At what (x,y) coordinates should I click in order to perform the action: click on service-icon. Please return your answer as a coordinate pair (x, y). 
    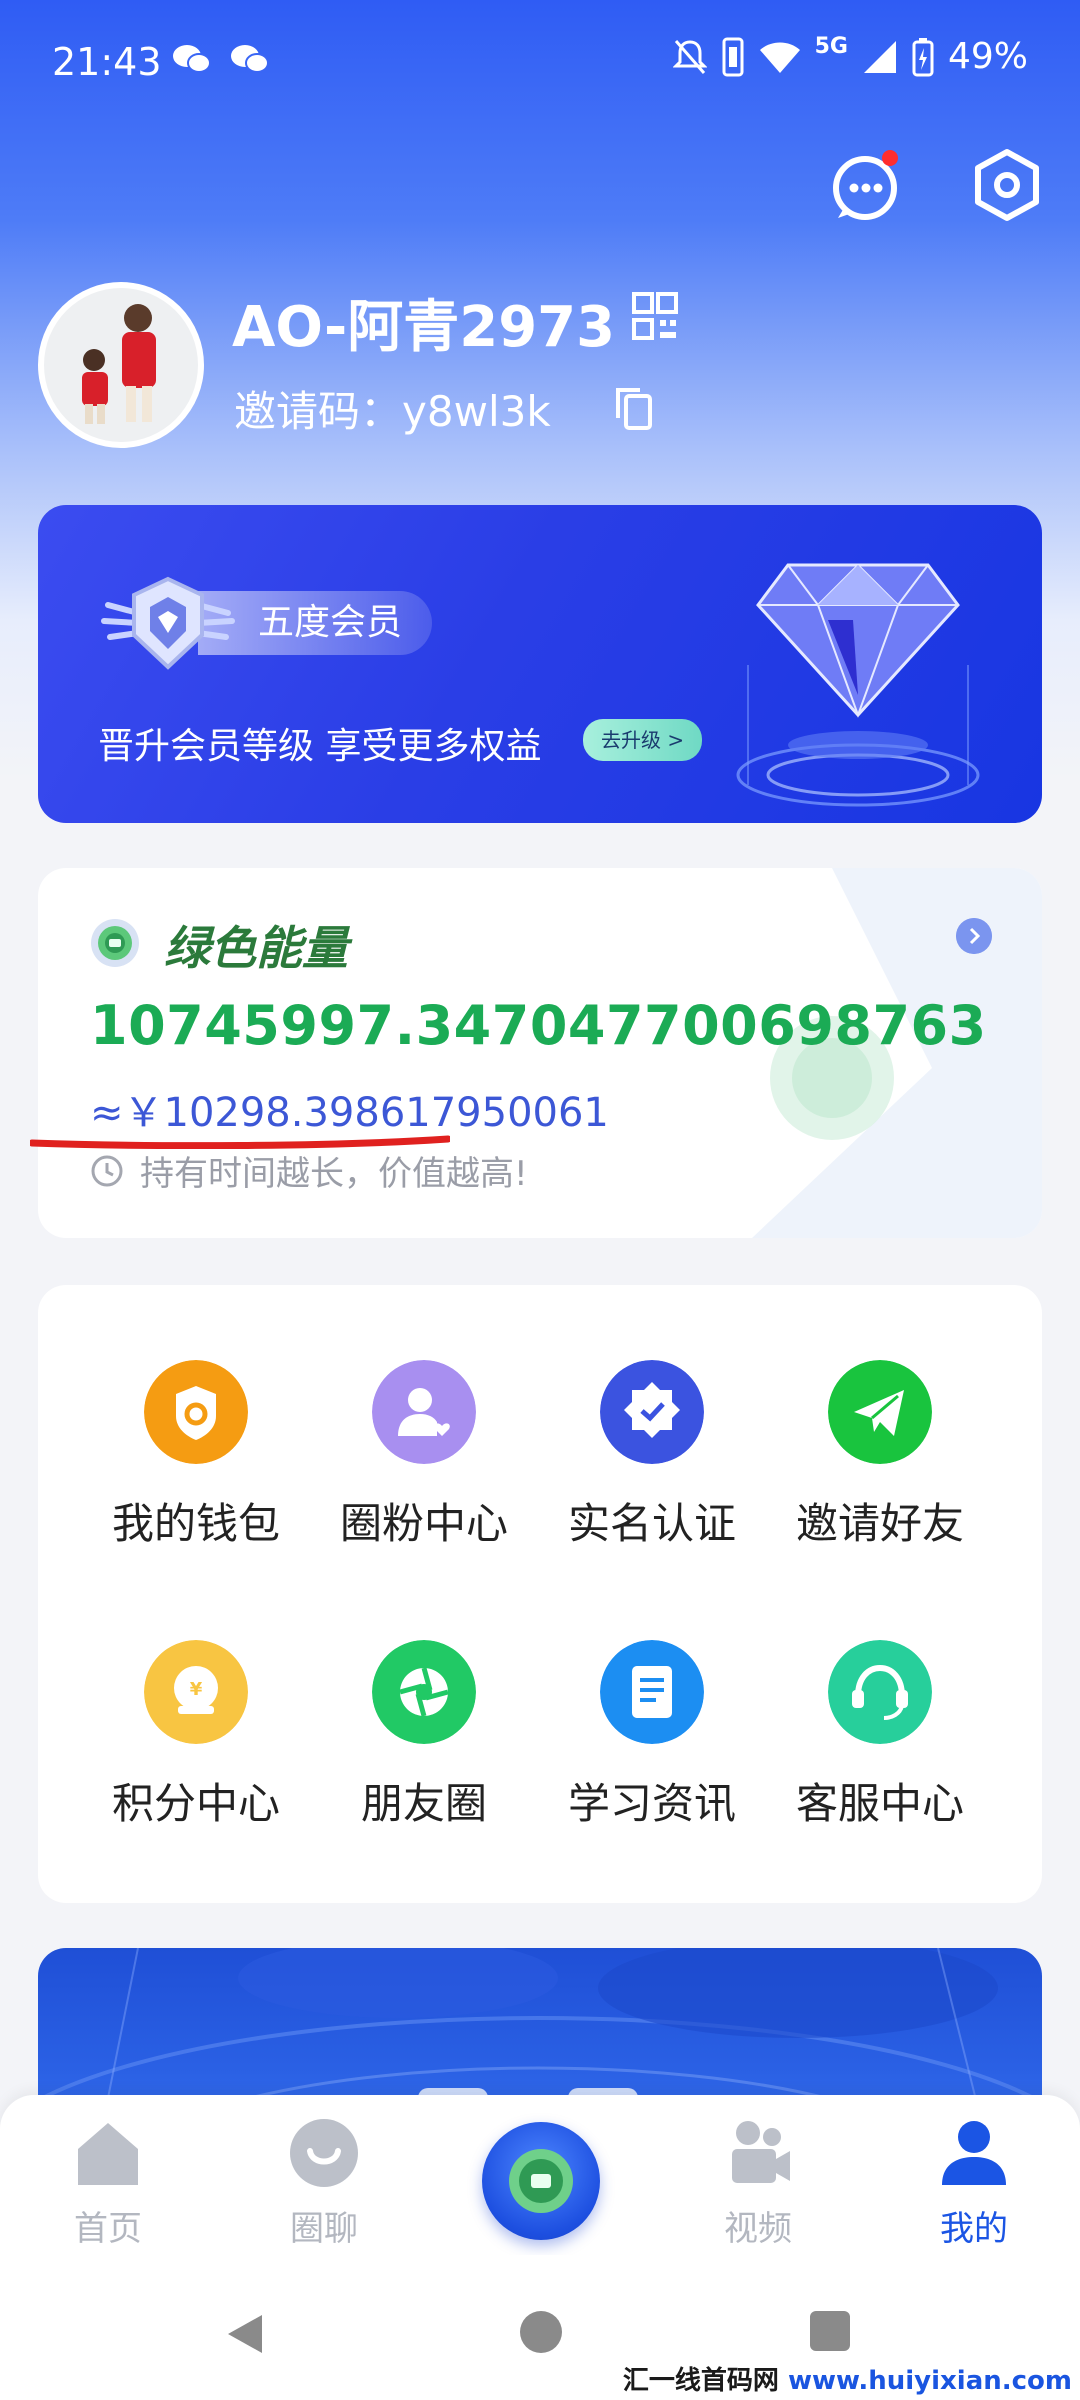
    Looking at the image, I should click on (880, 1692).